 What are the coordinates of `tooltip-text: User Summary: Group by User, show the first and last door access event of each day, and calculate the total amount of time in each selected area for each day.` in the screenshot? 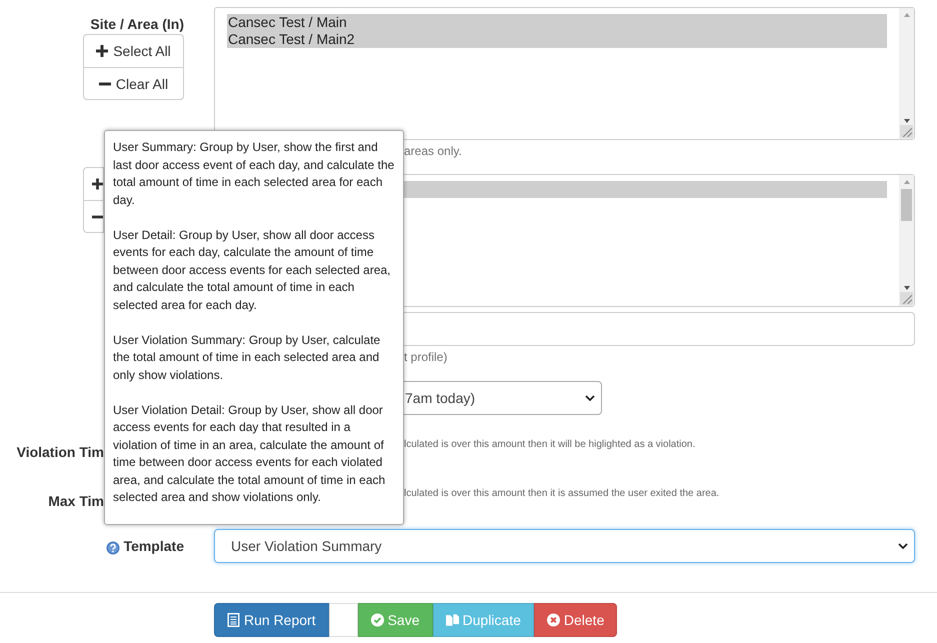 It's located at (254, 173).